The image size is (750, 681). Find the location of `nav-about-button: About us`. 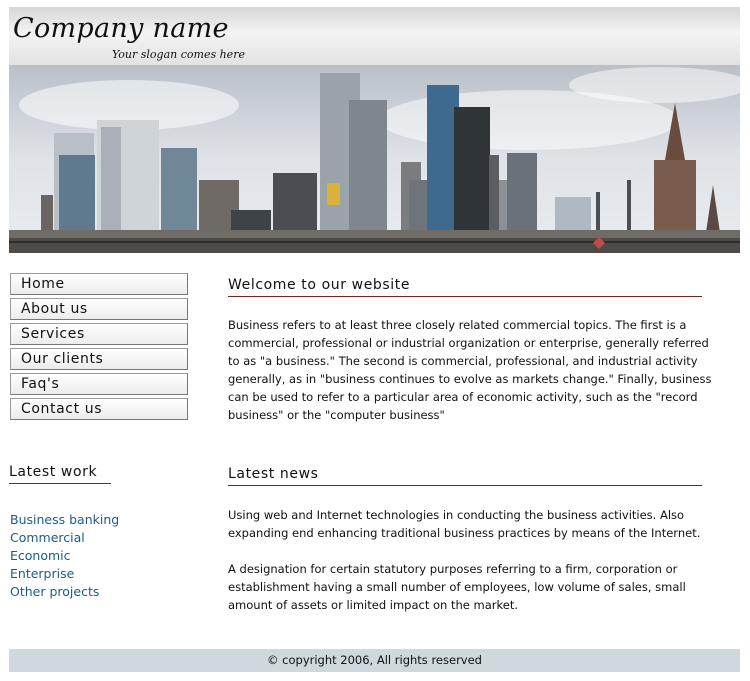

nav-about-button: About us is located at coordinates (99, 309).